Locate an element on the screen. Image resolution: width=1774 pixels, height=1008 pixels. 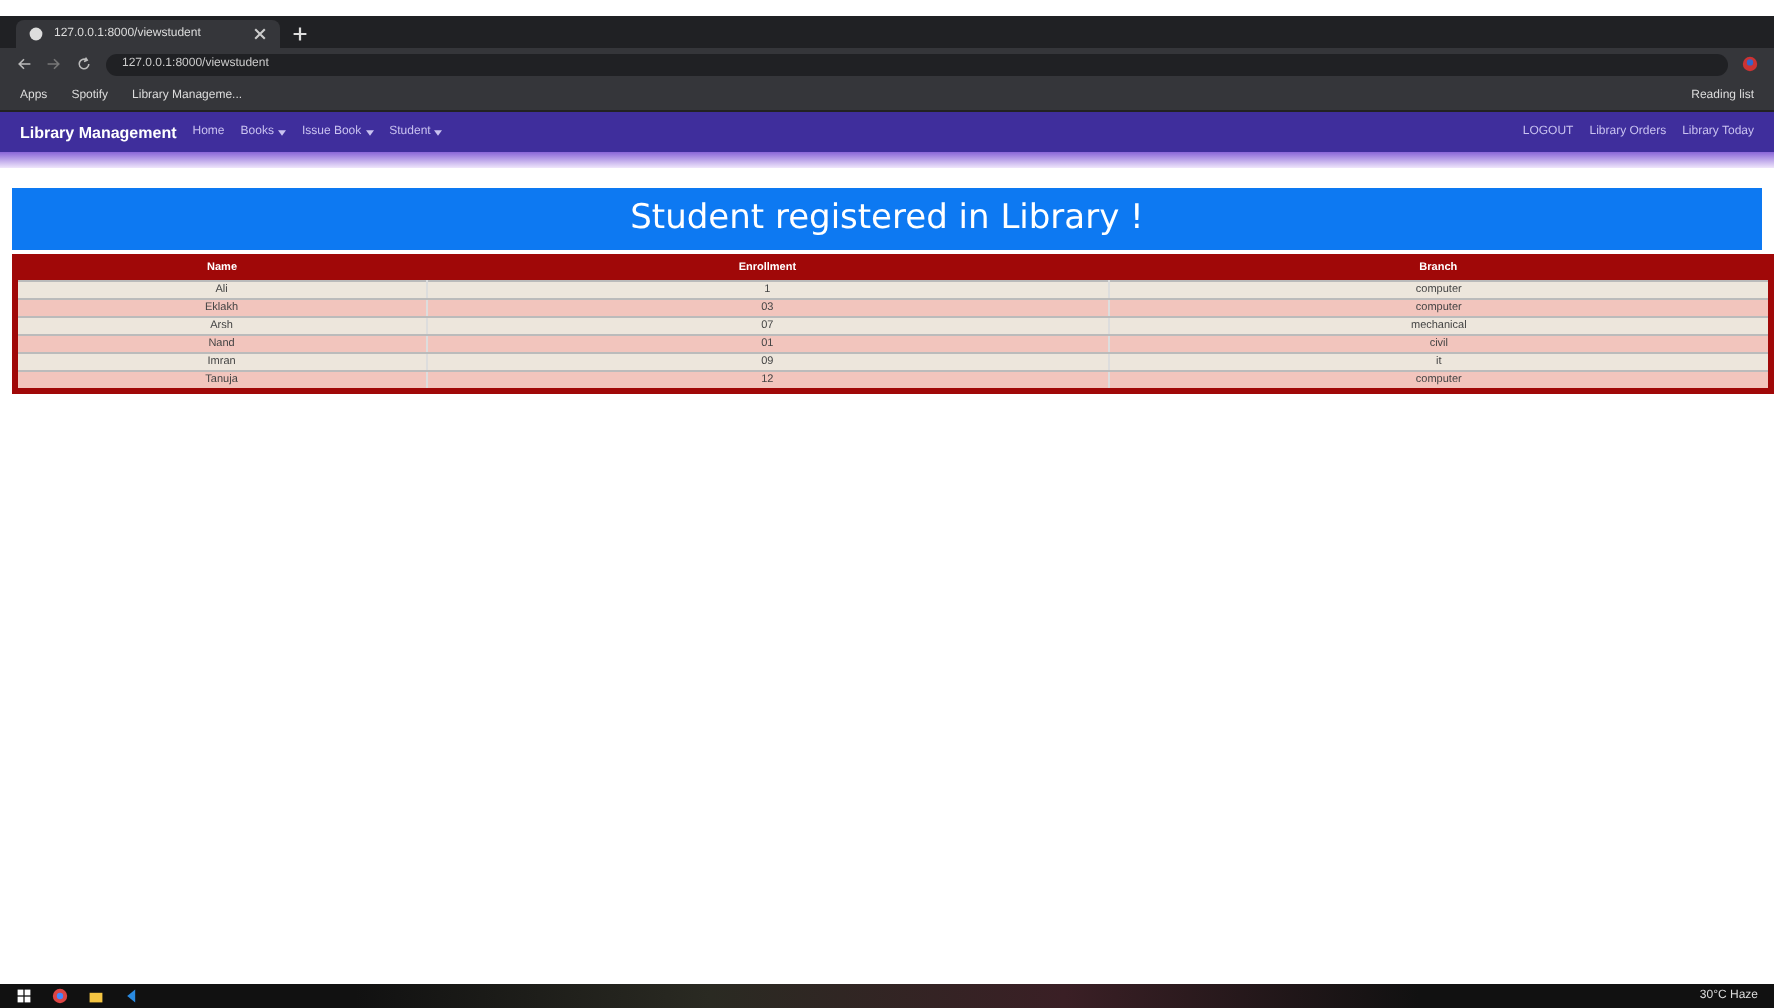
folder-icon is located at coordinates (96, 996).